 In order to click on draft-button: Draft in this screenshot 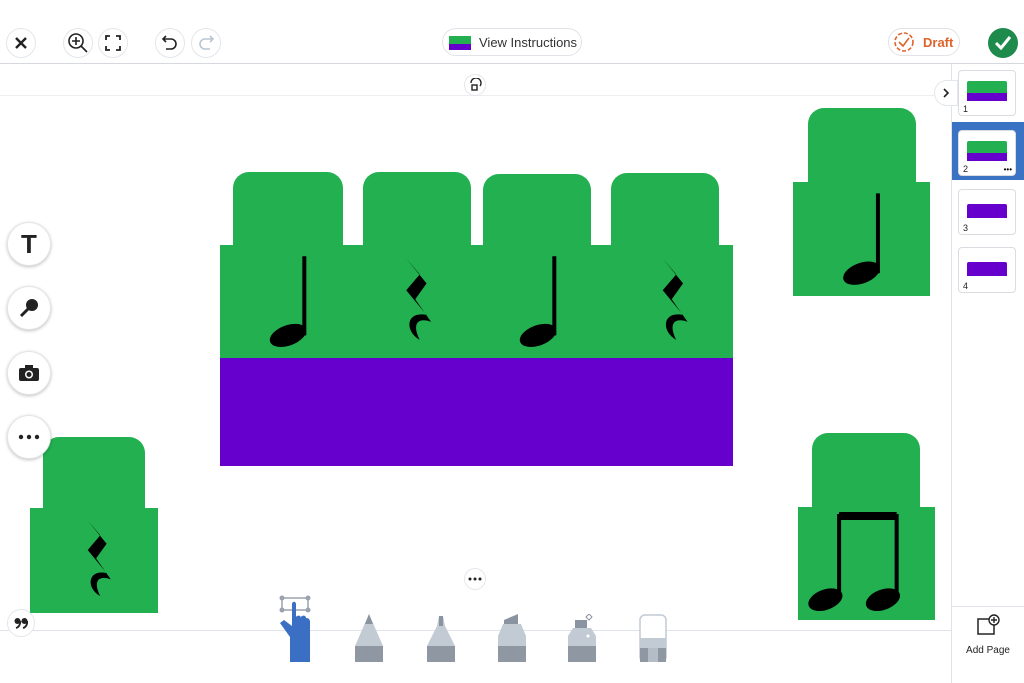, I will do `click(924, 42)`.